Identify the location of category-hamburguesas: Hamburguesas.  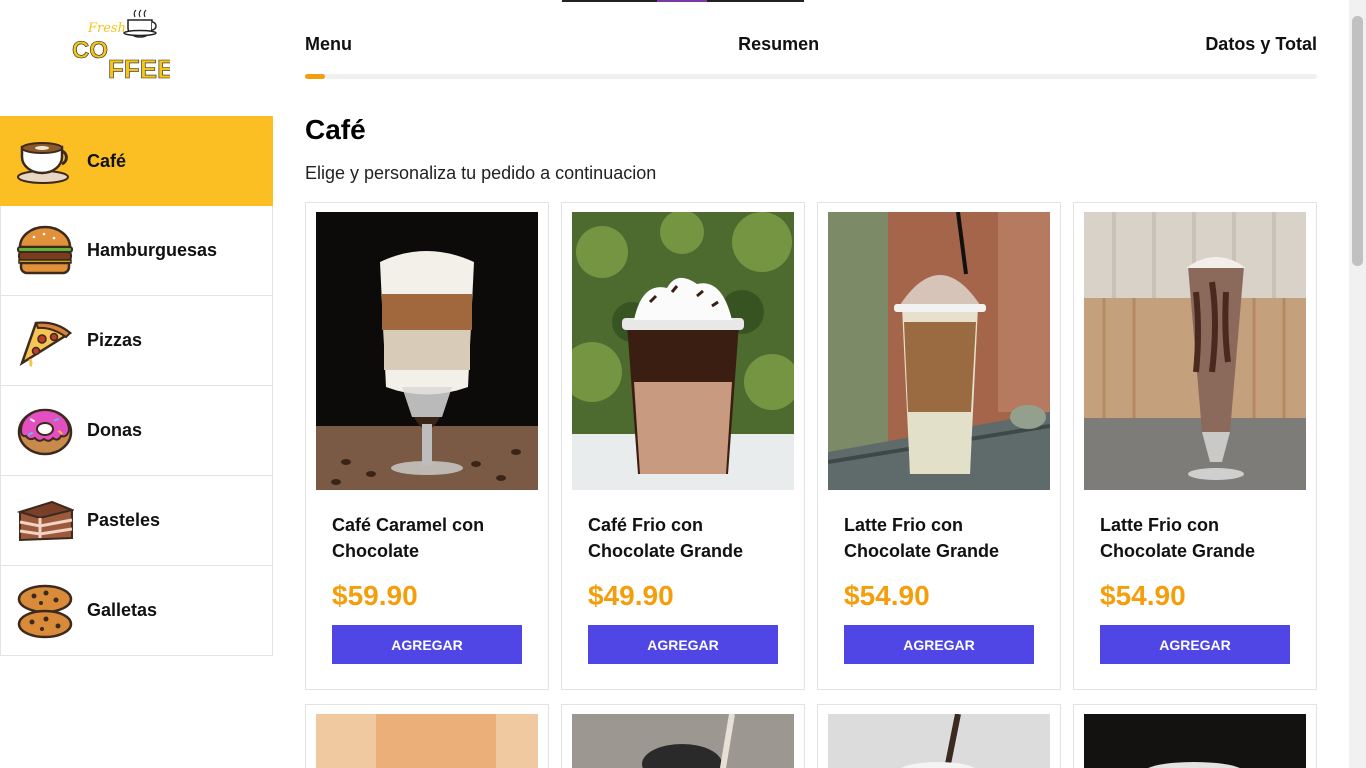
(136, 251).